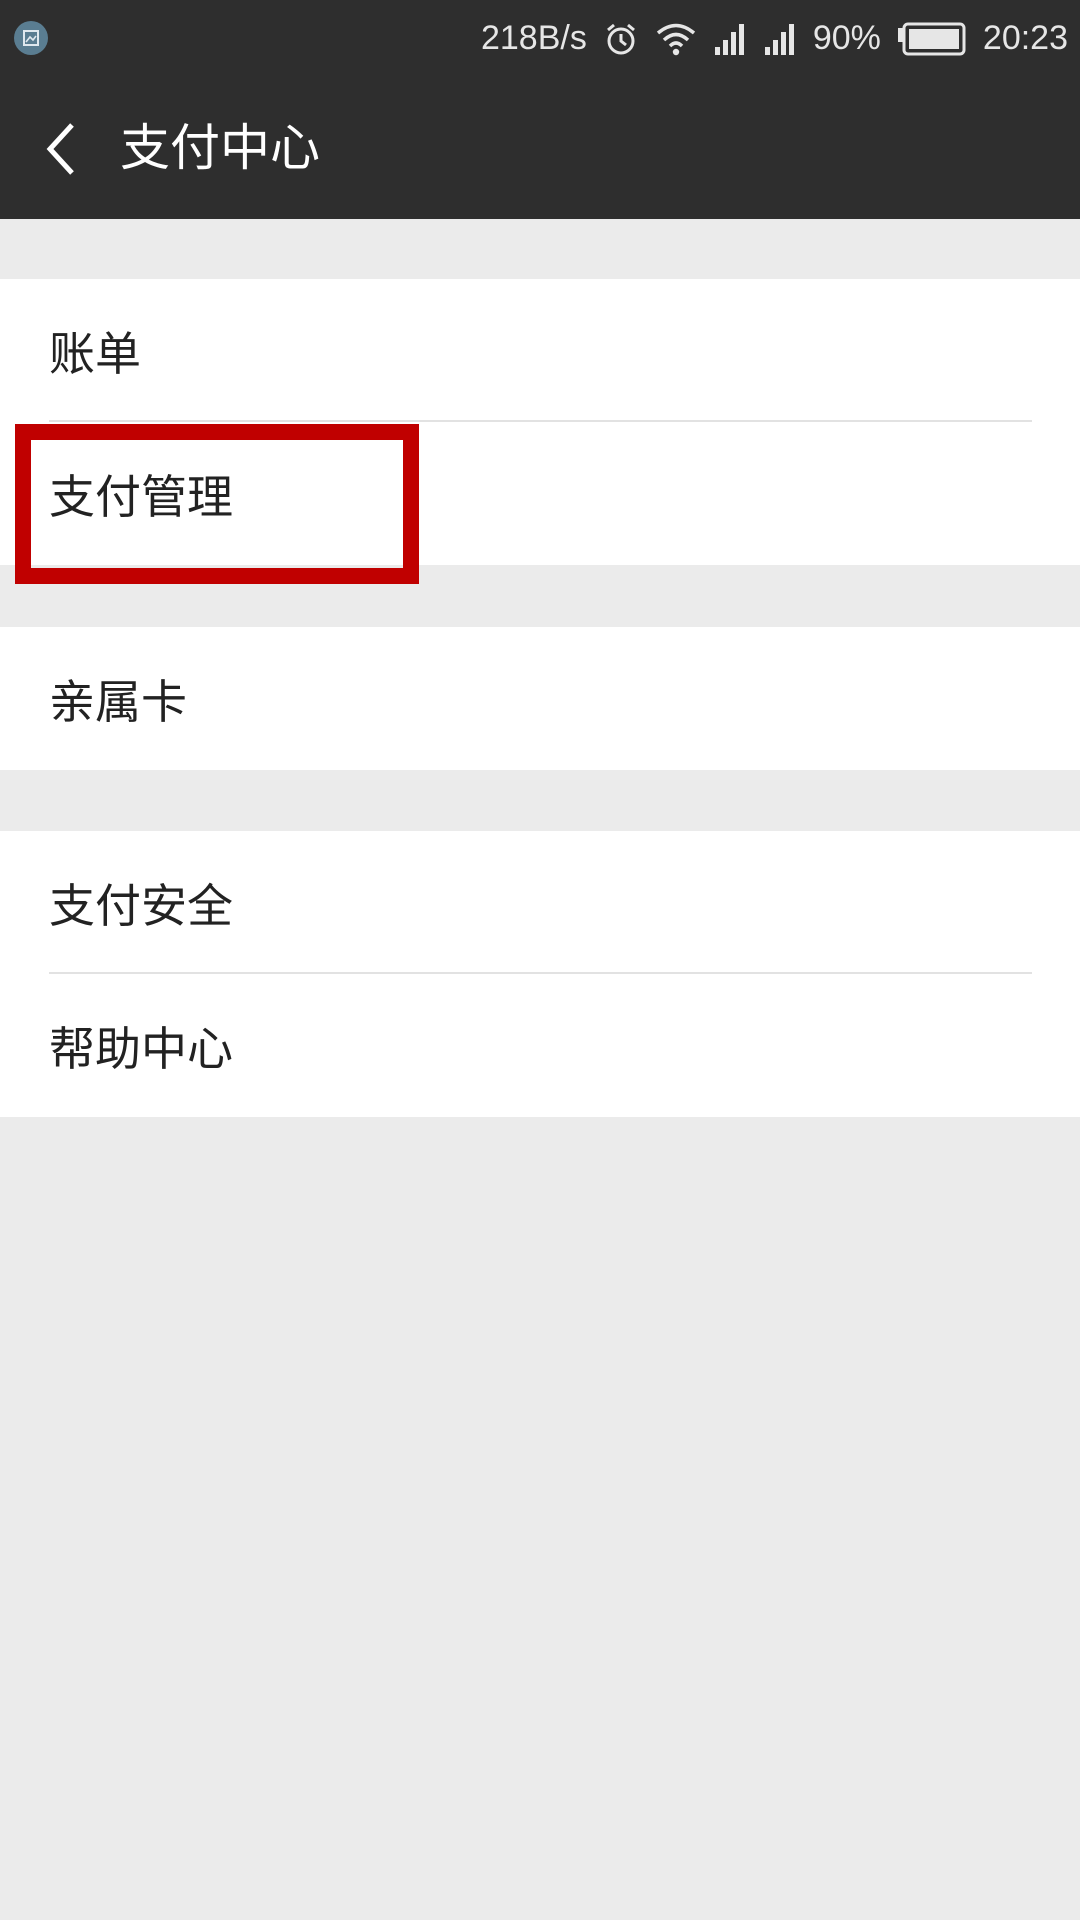  What do you see at coordinates (540, 148) in the screenshot?
I see `toolbar: 支付中心` at bounding box center [540, 148].